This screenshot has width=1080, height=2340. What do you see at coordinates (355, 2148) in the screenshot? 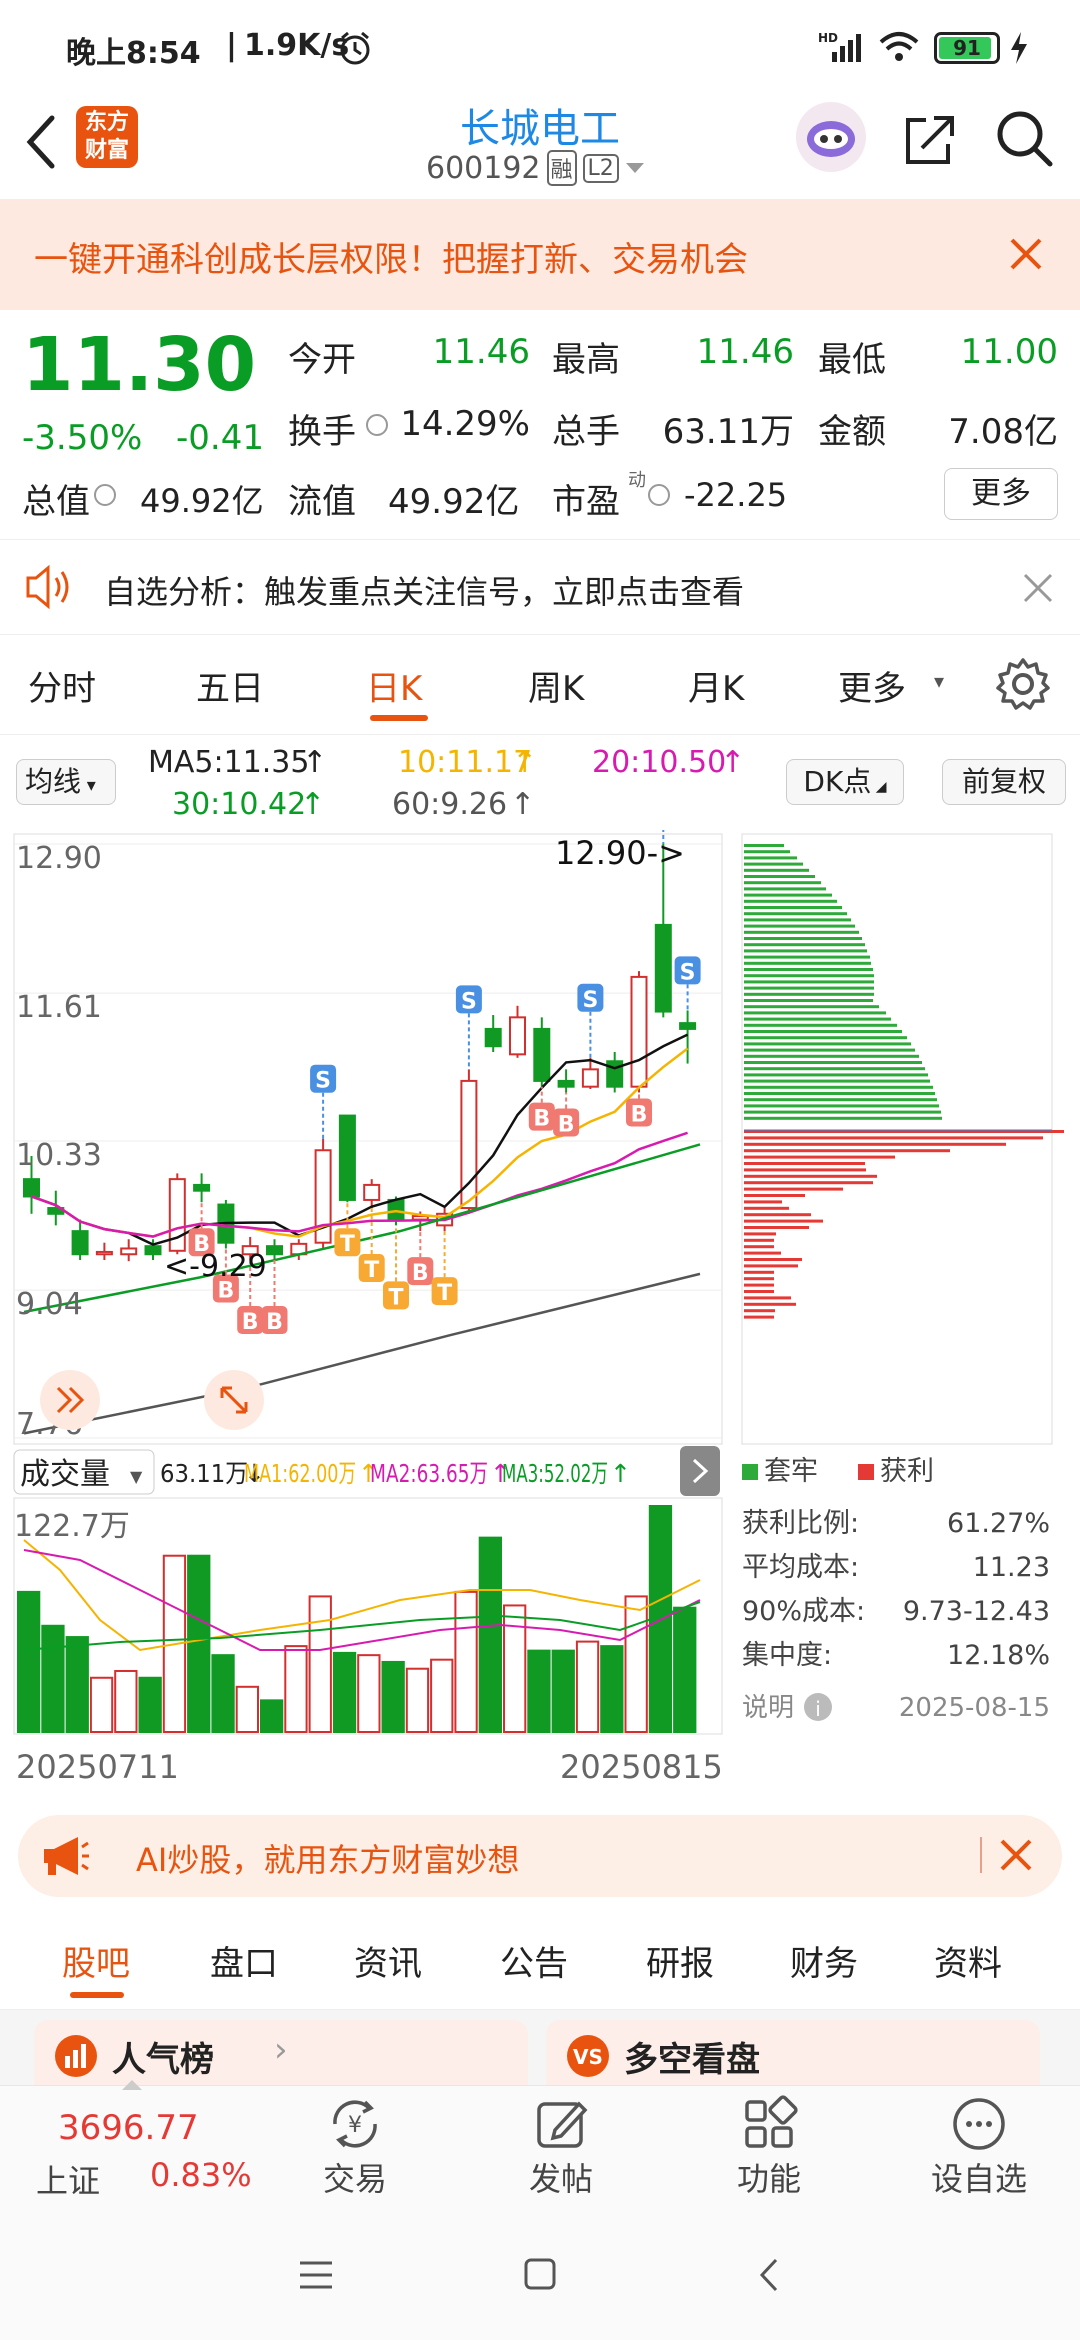
I see `trade-button: ¥ 交易` at bounding box center [355, 2148].